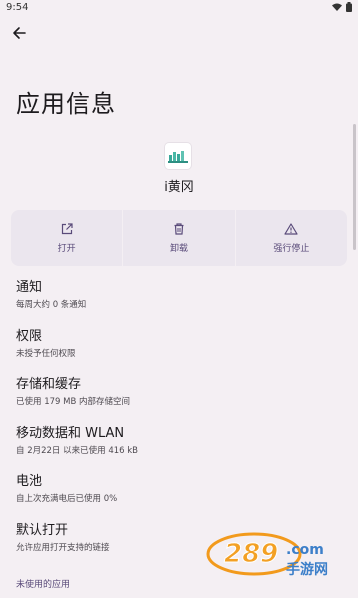 Image resolution: width=358 pixels, height=598 pixels. I want to click on setting-title: 存储和缓存, so click(49, 384).